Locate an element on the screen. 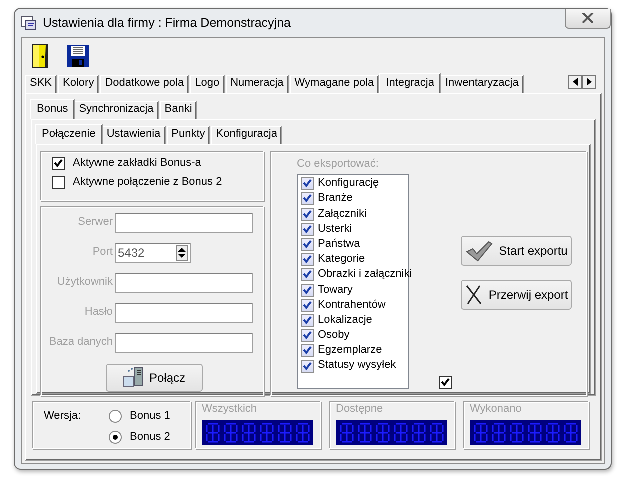  tab: Połączenie is located at coordinates (69, 134).